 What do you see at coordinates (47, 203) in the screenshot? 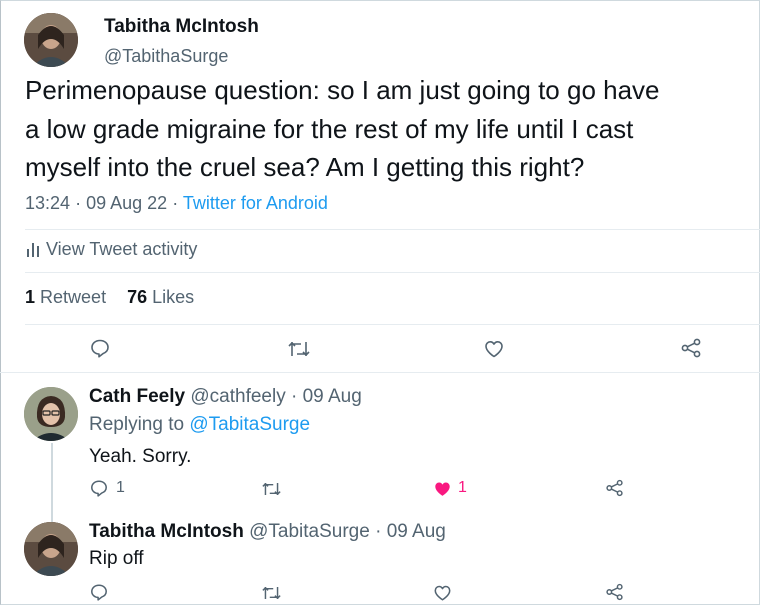
I see `tweet-time: 13:24` at bounding box center [47, 203].